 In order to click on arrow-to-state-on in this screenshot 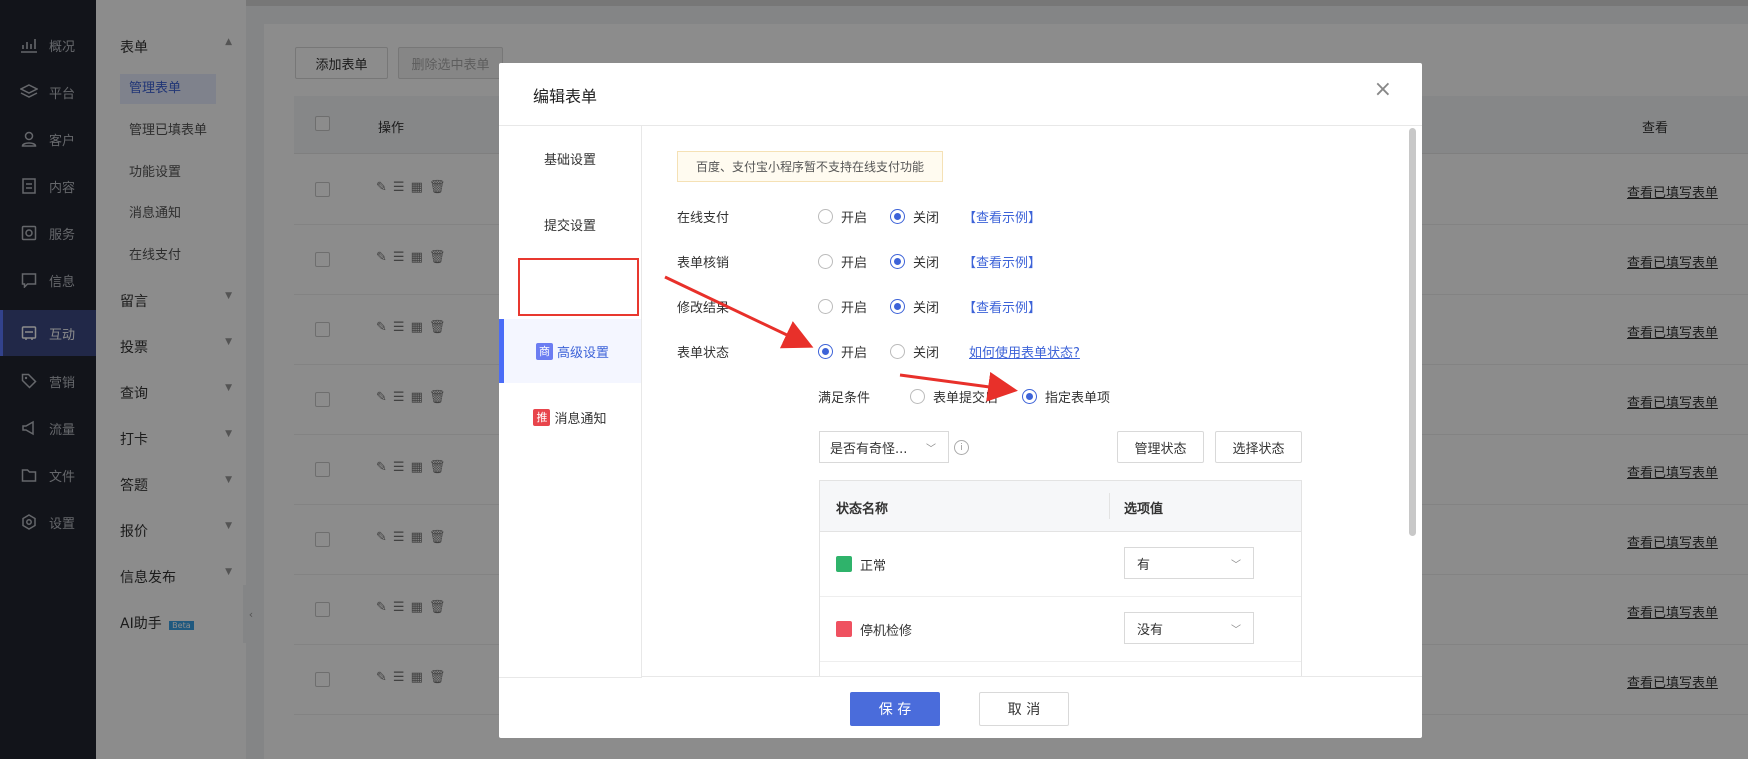, I will do `click(739, 312)`.